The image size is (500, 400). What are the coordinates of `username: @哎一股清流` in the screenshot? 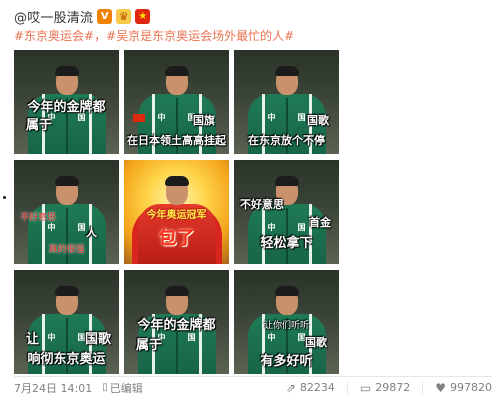 It's located at (53, 16).